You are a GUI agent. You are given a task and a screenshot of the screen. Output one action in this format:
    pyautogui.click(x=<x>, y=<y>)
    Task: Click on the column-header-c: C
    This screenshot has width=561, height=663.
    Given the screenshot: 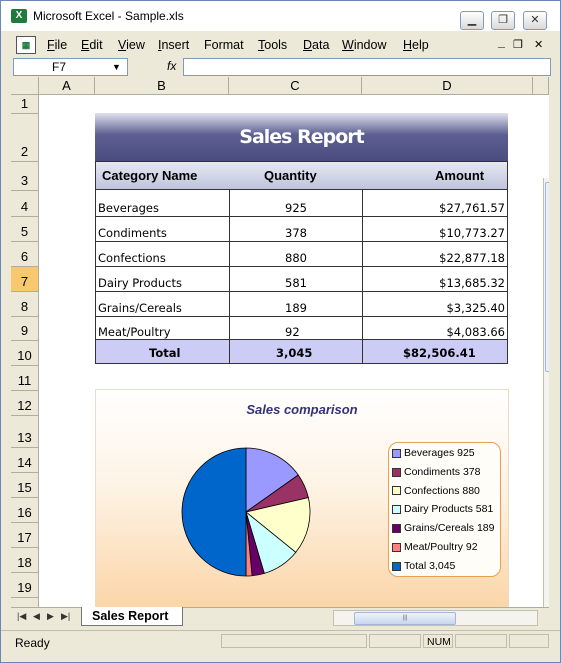 What is the action you would take?
    pyautogui.click(x=295, y=86)
    